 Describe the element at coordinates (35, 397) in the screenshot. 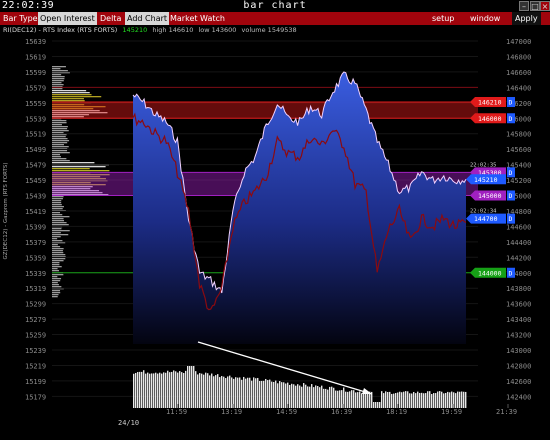

I see `left-tick-label: 15179` at that location.